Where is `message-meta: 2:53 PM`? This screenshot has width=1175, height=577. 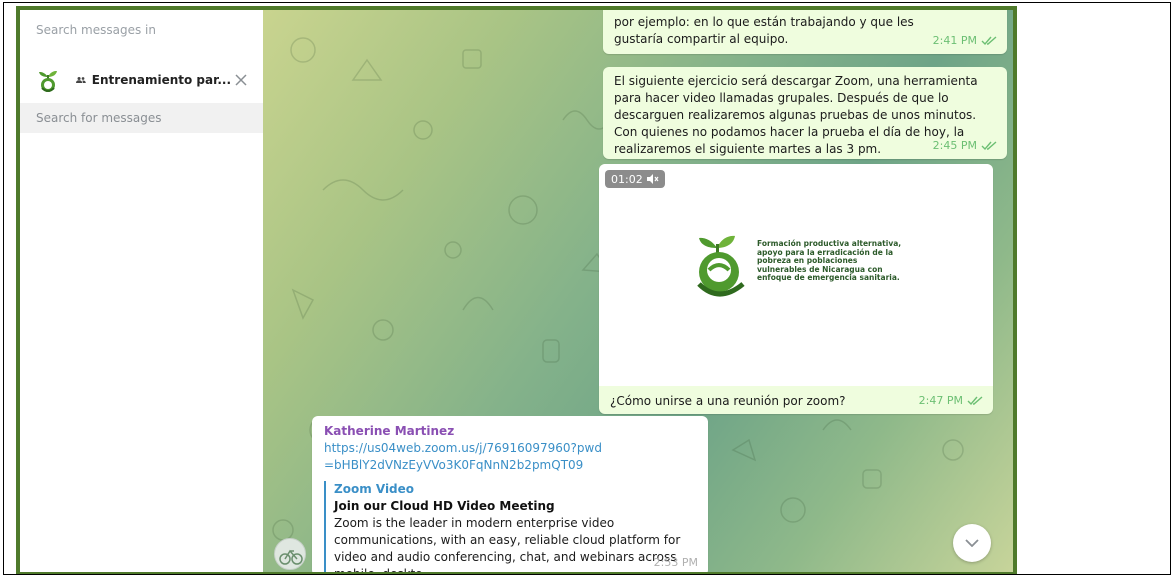 message-meta: 2:53 PM is located at coordinates (676, 562).